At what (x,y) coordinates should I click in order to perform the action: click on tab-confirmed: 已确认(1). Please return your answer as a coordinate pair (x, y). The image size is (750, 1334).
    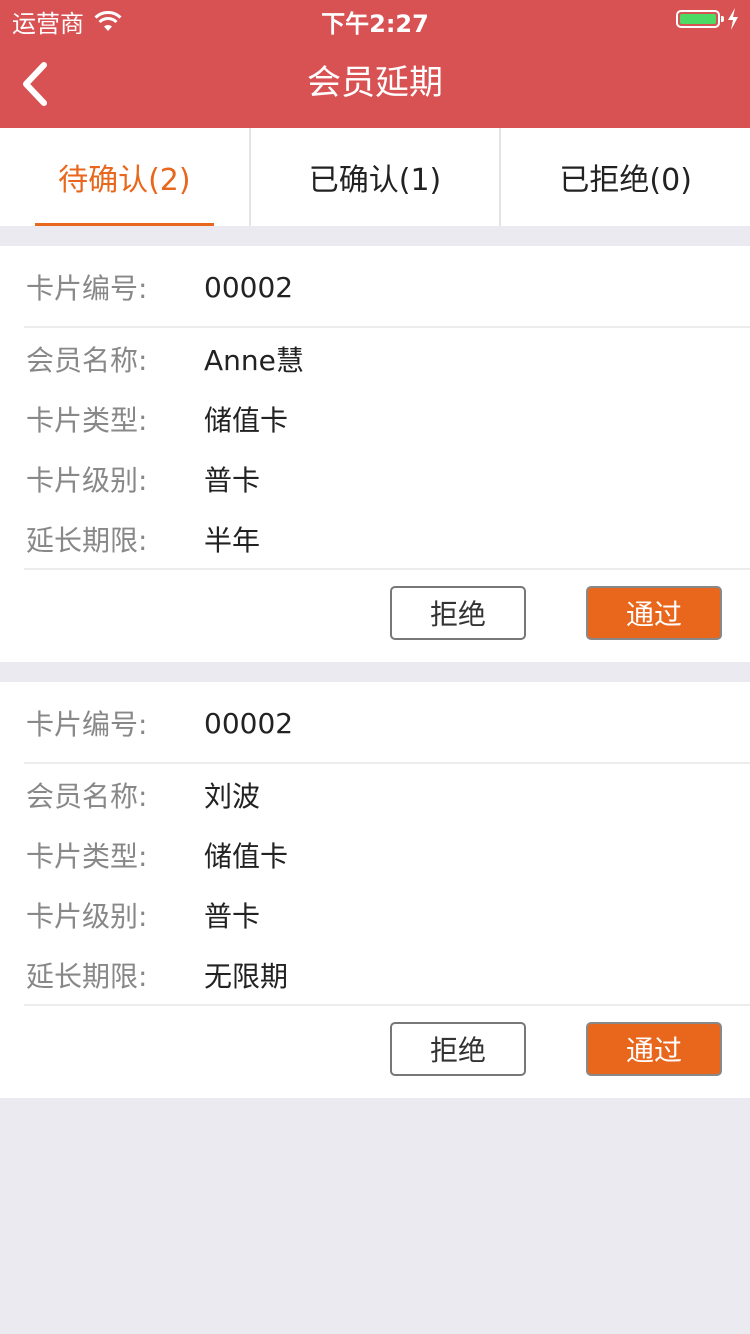
    Looking at the image, I should click on (374, 177).